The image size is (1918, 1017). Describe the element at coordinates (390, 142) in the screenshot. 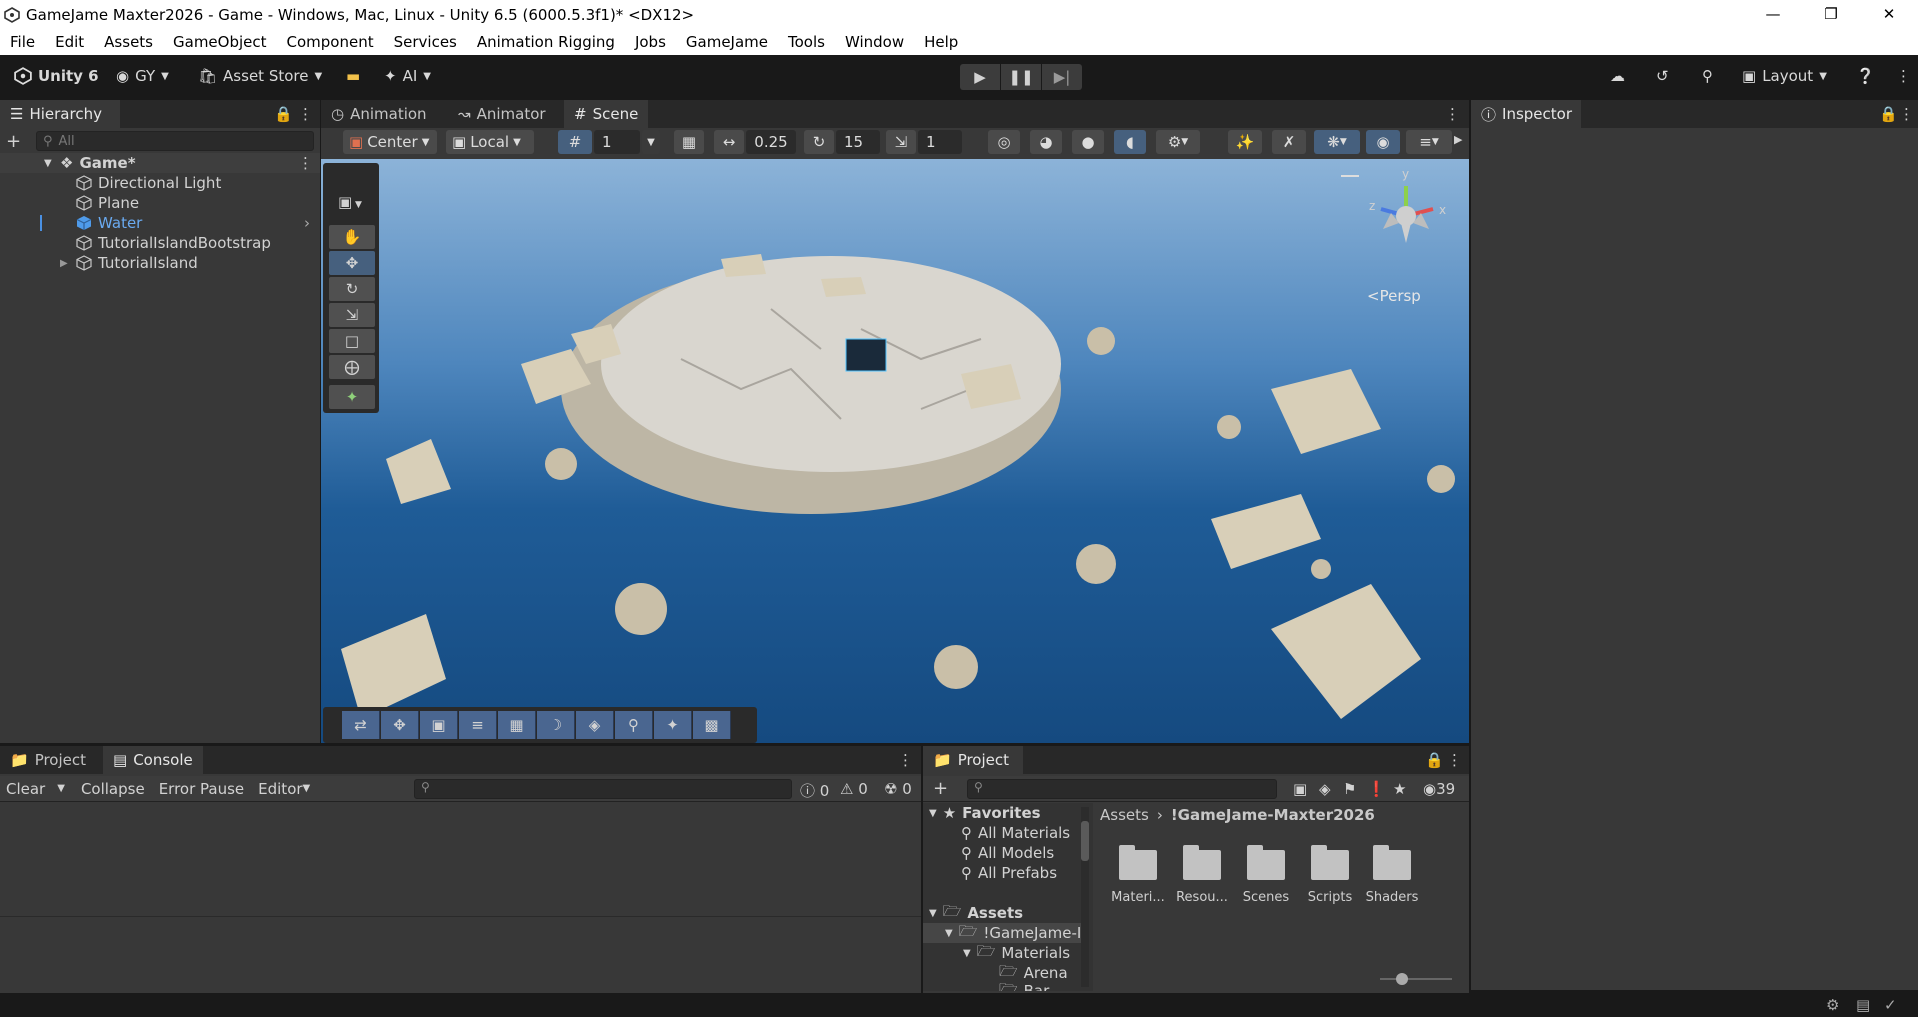

I see `pivot-dropdown: ▣ Center ▼` at that location.